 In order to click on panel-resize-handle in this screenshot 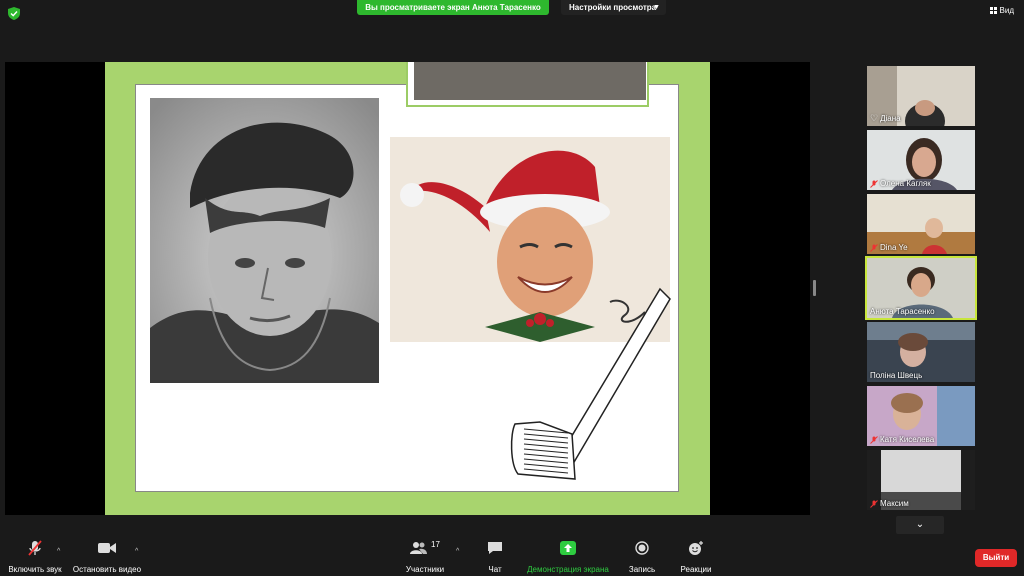, I will do `click(814, 288)`.